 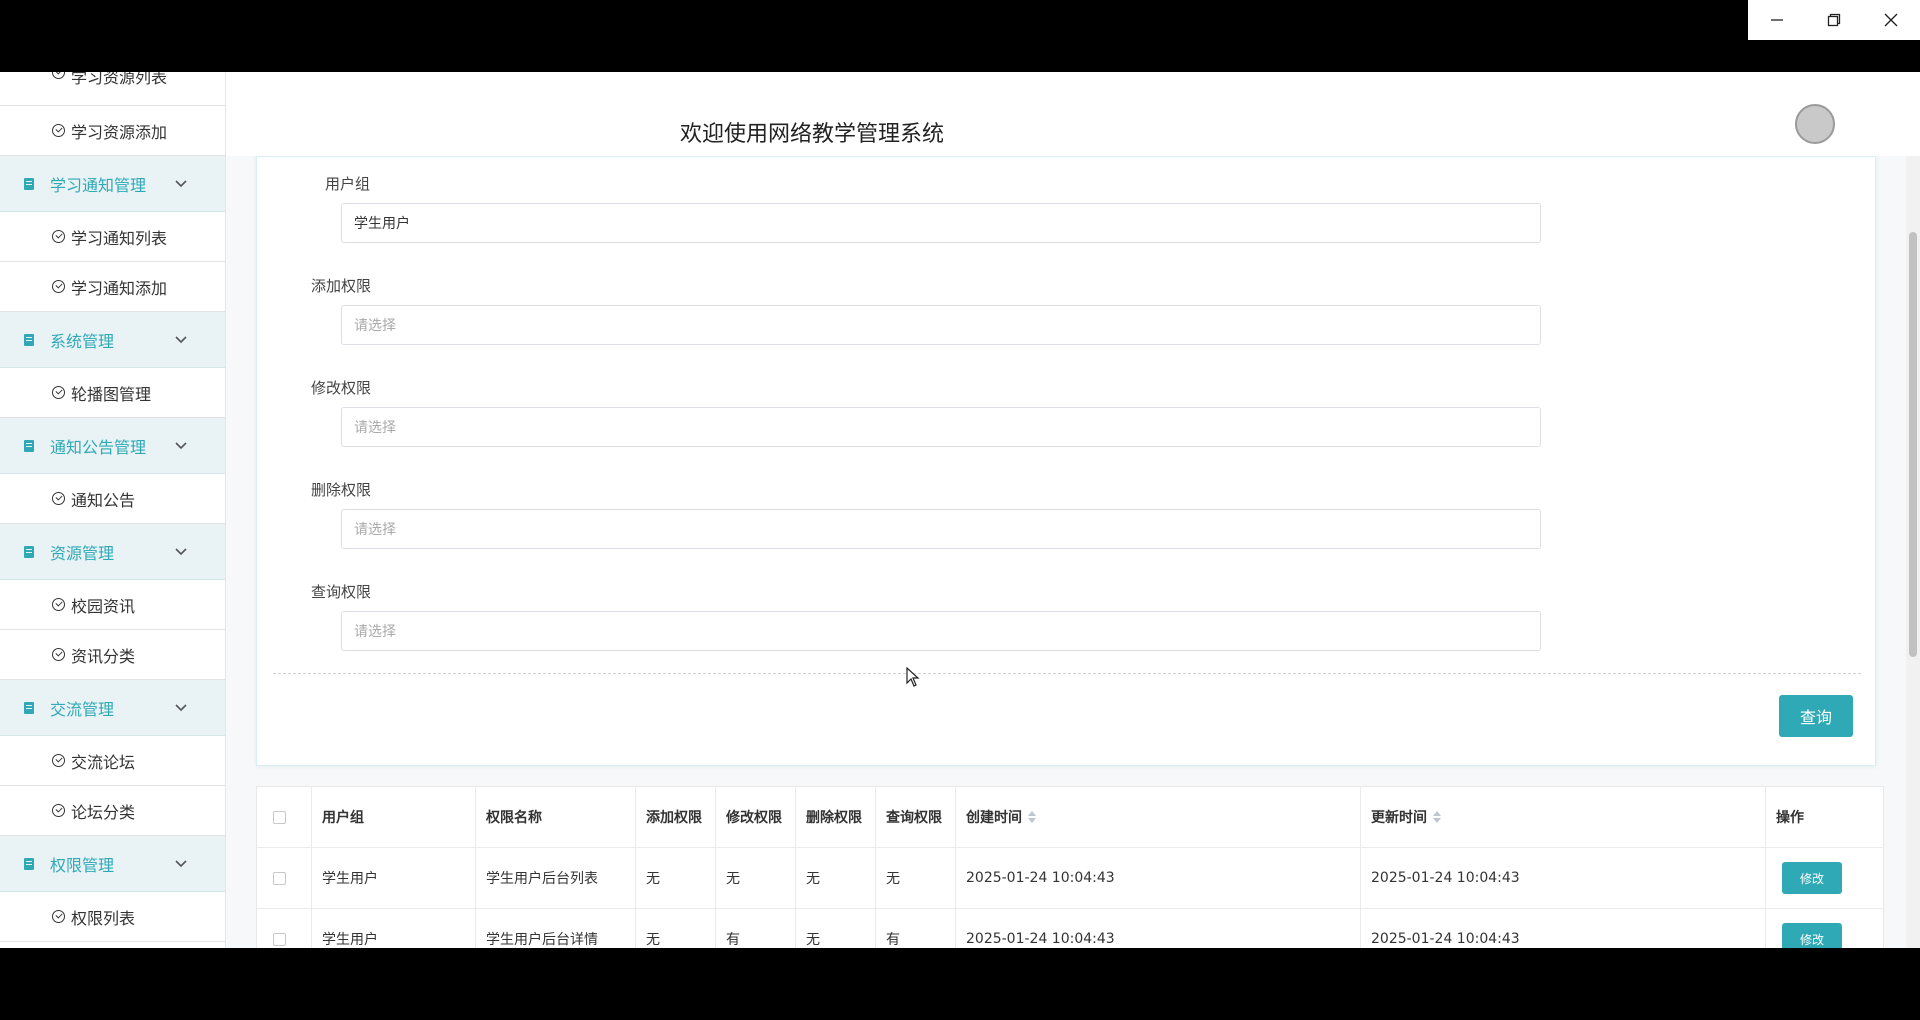 I want to click on window-titlebar, so click(x=960, y=36).